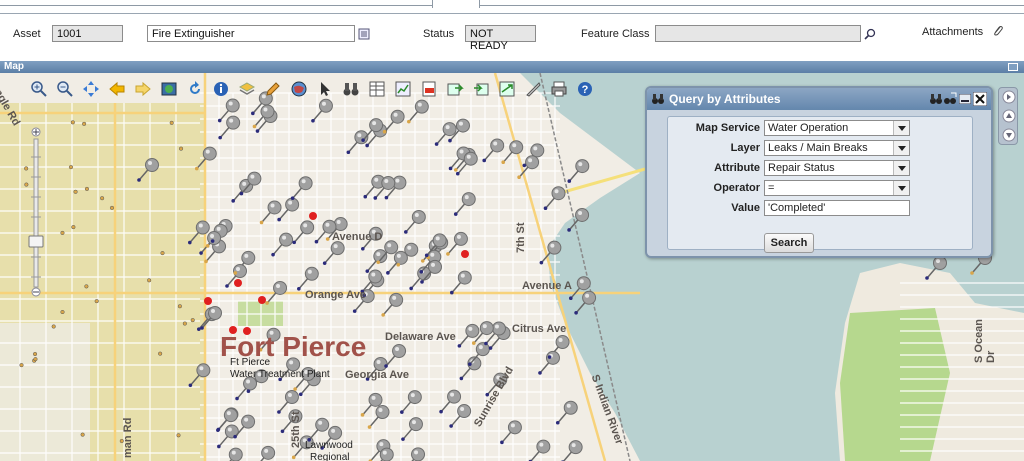 Image resolution: width=1024 pixels, height=461 pixels. I want to click on refresh-icon, so click(195, 89).